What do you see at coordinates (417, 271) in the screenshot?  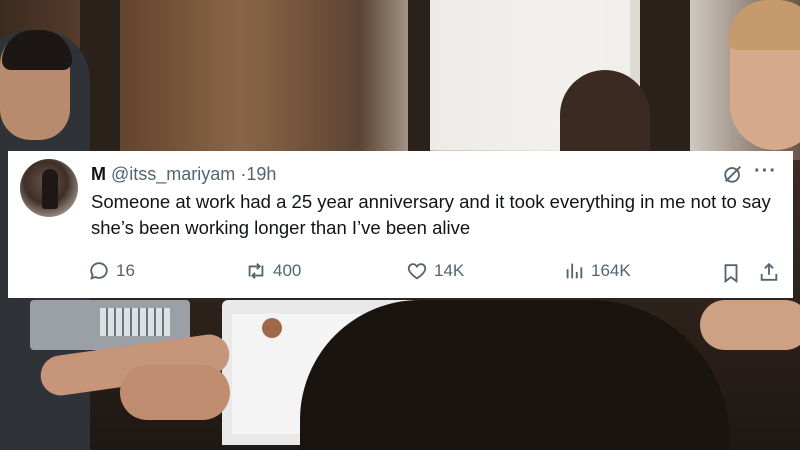 I see `heart-icon` at bounding box center [417, 271].